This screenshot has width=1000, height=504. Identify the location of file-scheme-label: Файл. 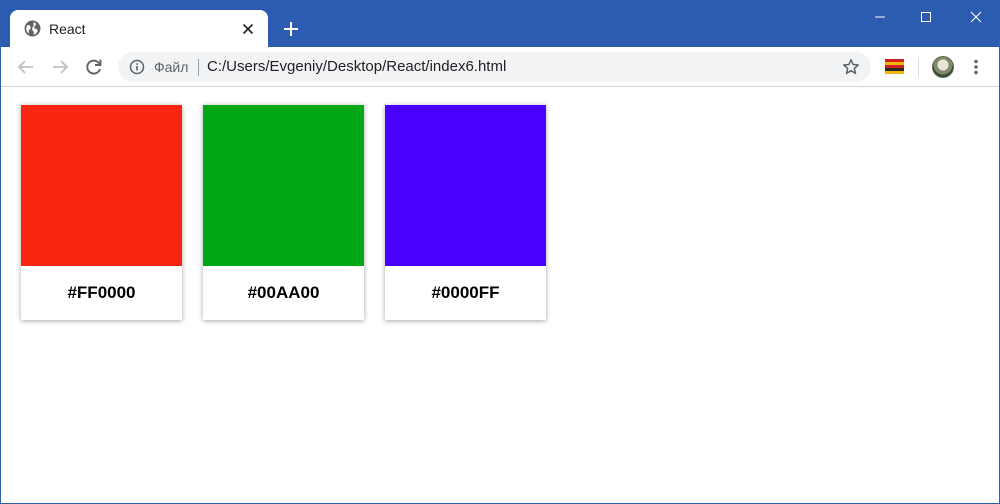
(171, 67).